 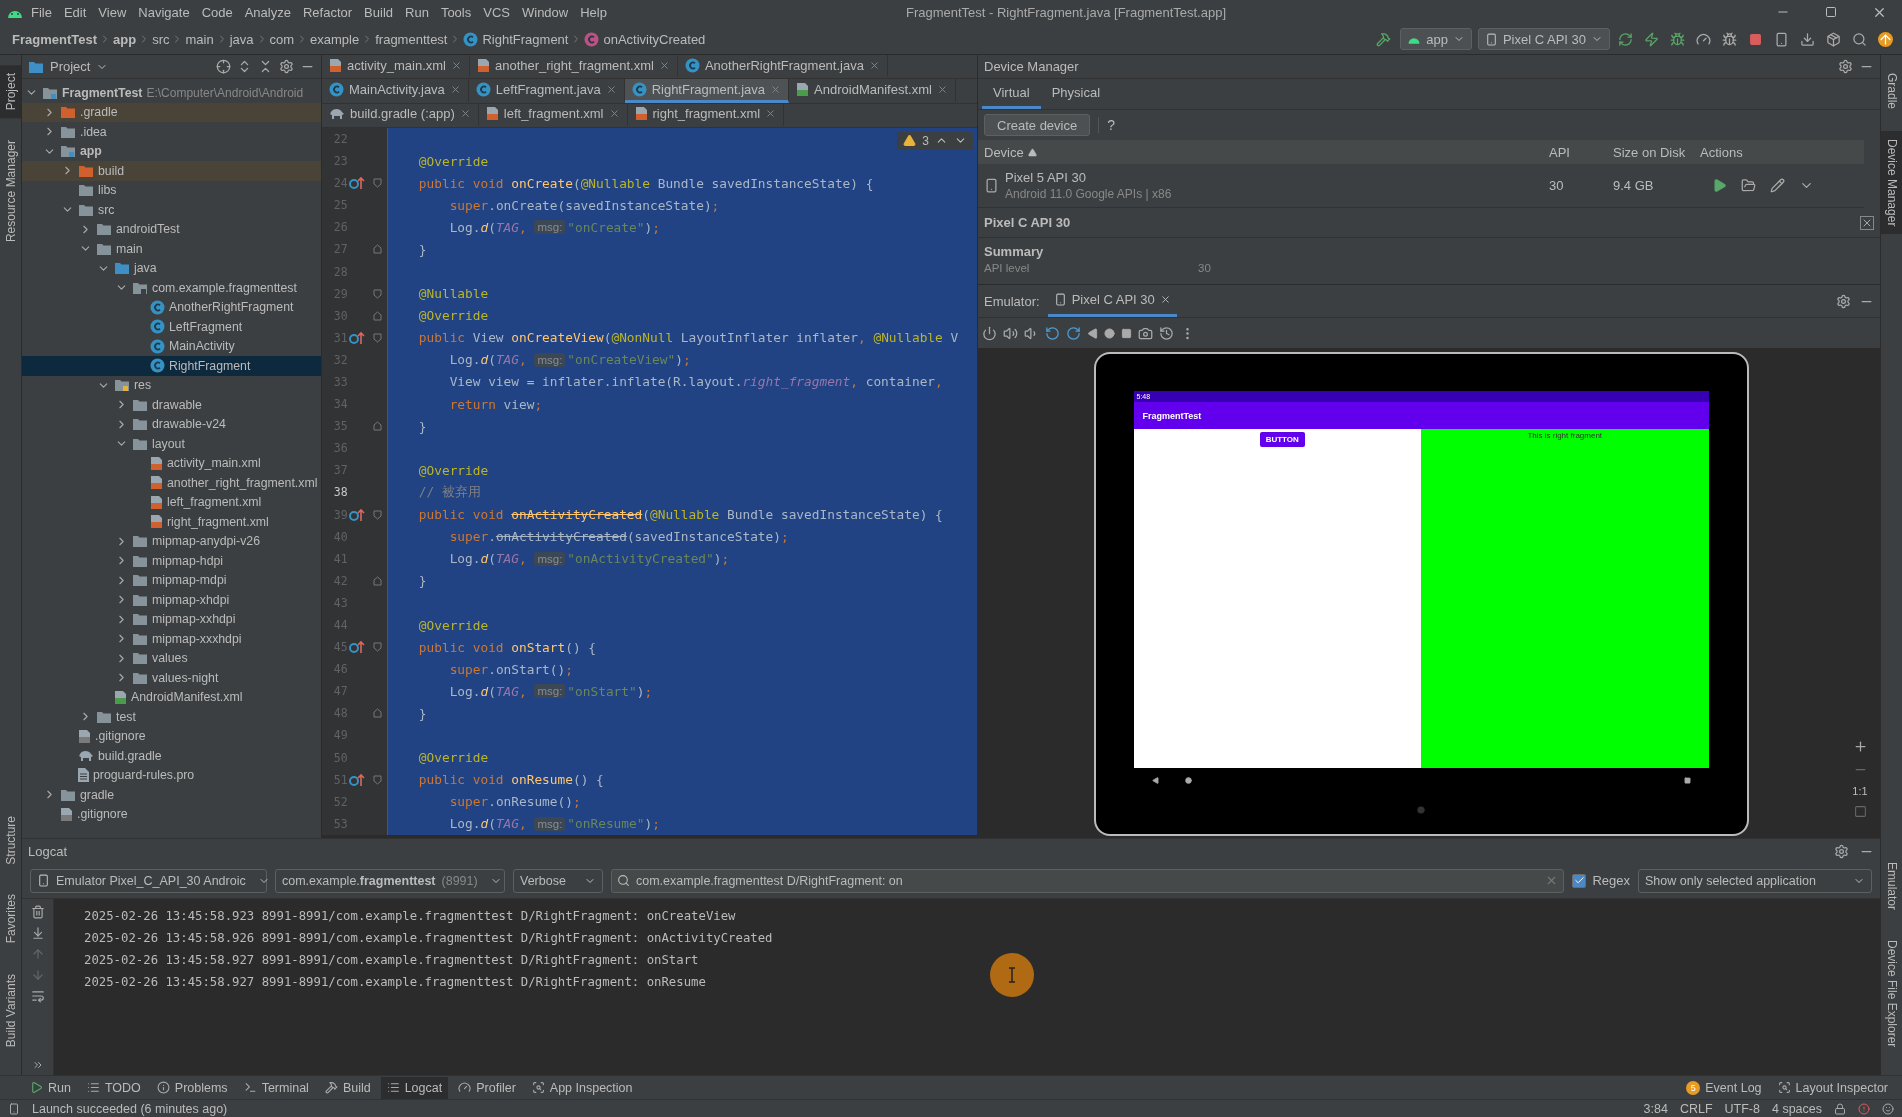 What do you see at coordinates (417, 12) in the screenshot?
I see `menu-item: Run` at bounding box center [417, 12].